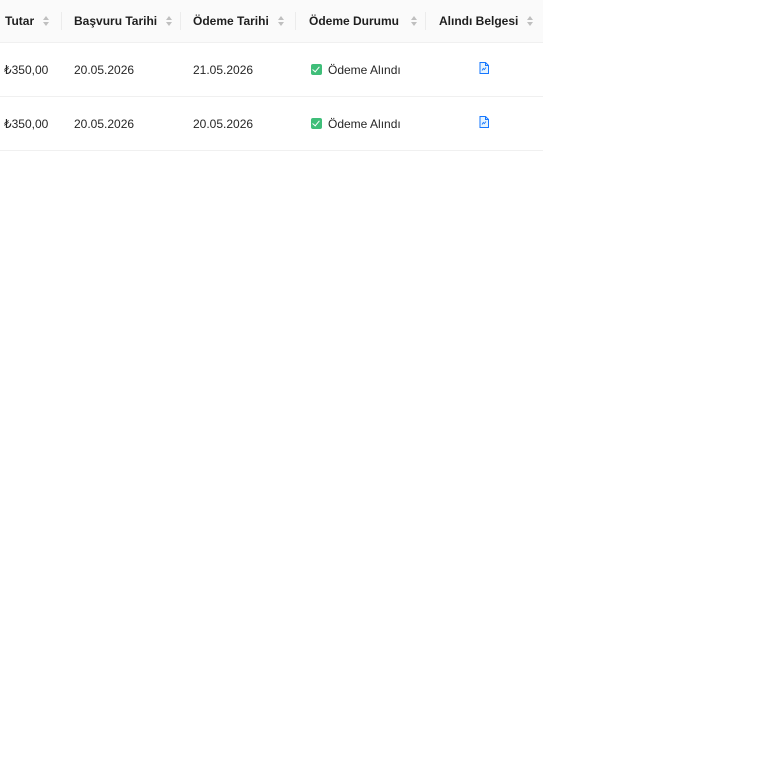 The width and height of the screenshot is (768, 768). Describe the element at coordinates (223, 69) in the screenshot. I see `payment-date-cell: 21.05.2026` at that location.